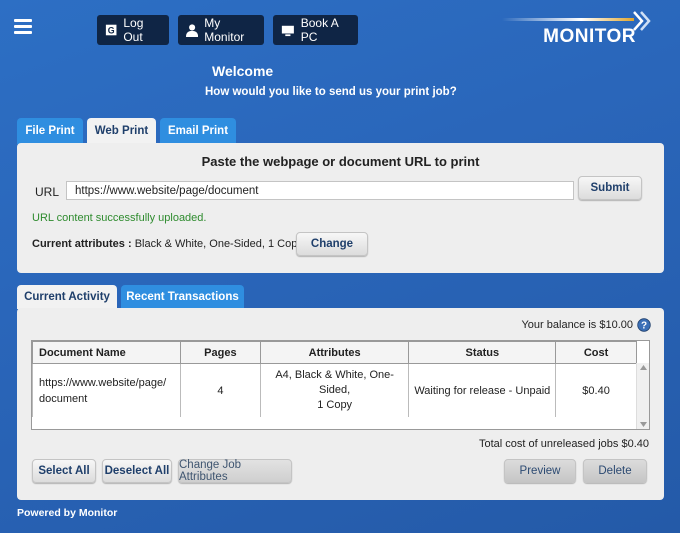  Describe the element at coordinates (235, 471) in the screenshot. I see `change-job-attributes-button: Change Job Attributes` at that location.